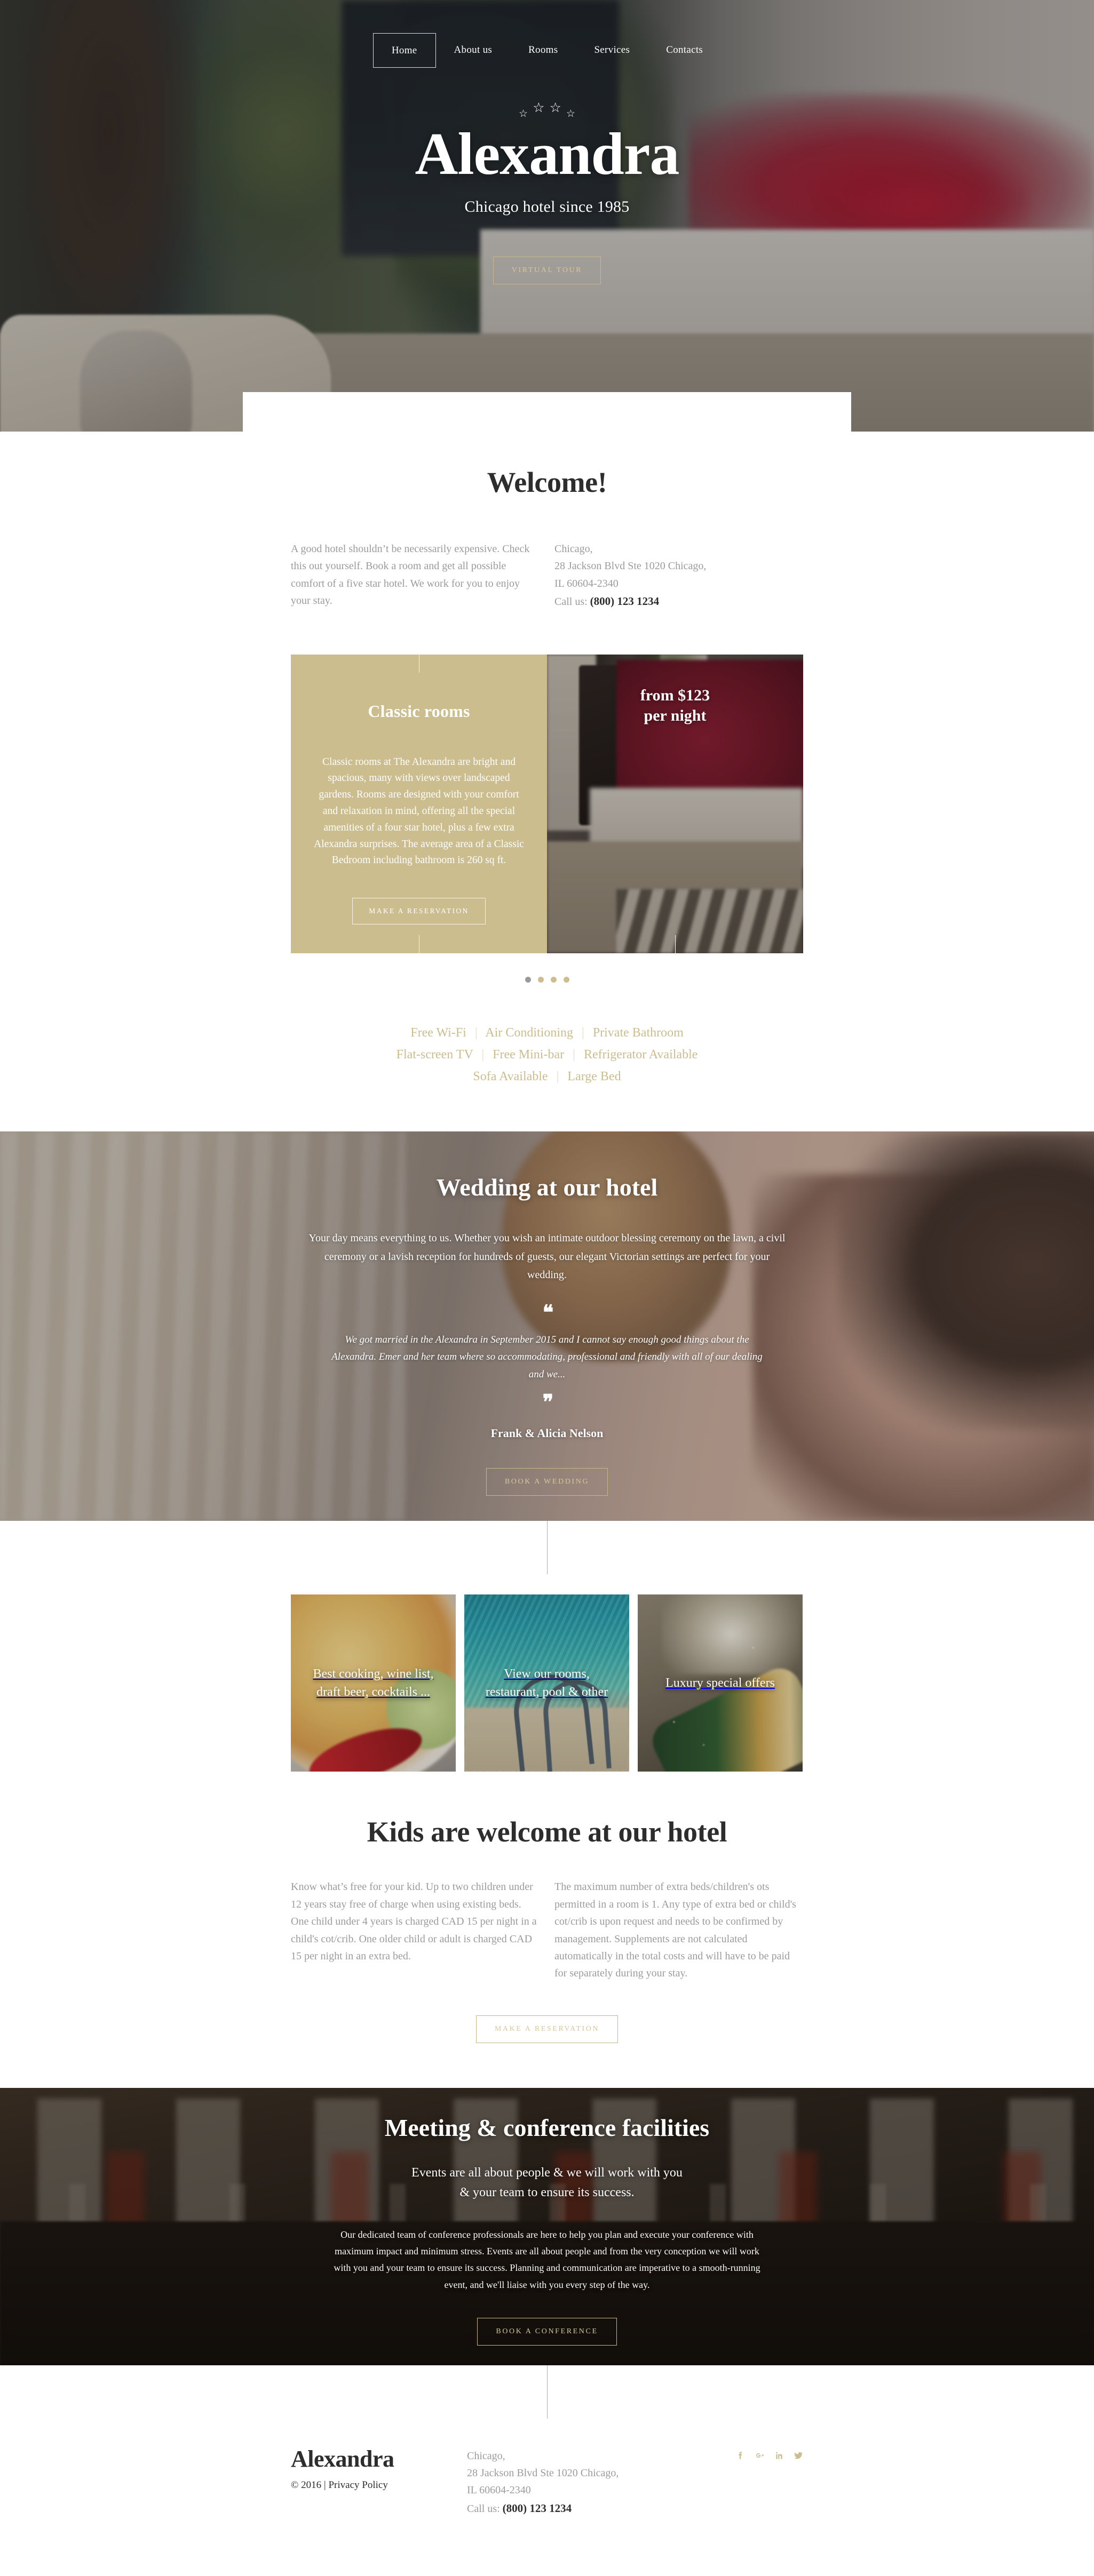 This screenshot has height=2576, width=1094. I want to click on nav-item-contacts: Contacts, so click(685, 50).